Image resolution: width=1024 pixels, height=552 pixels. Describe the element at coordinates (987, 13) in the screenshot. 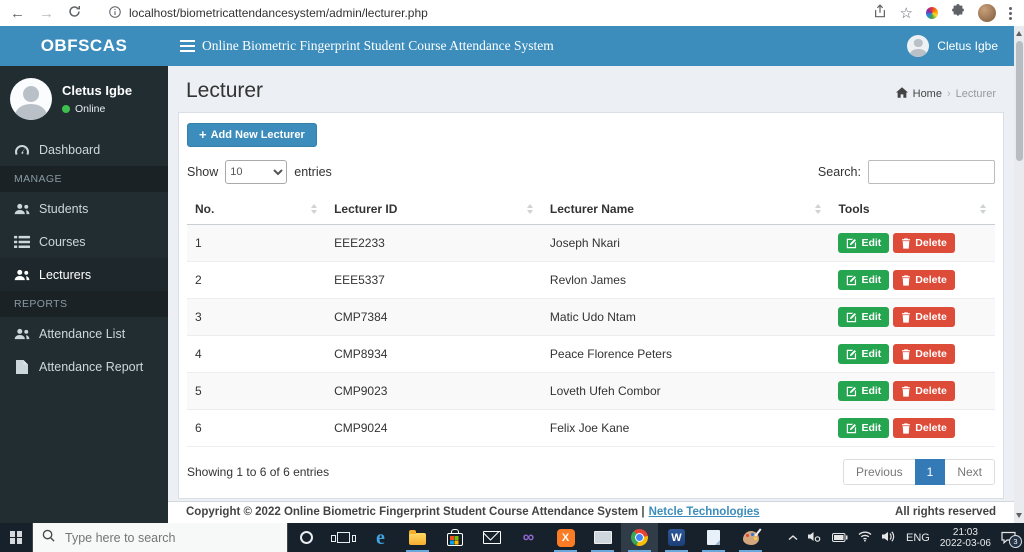

I see `browser-profile-avatar` at that location.